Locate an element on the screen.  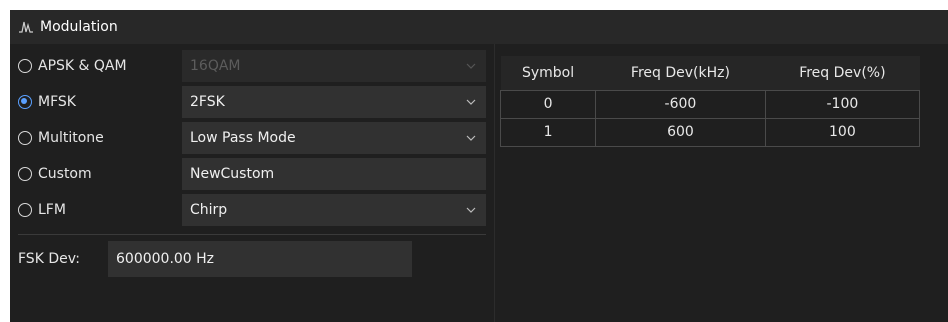
field-value: NewCustom is located at coordinates (232, 174).